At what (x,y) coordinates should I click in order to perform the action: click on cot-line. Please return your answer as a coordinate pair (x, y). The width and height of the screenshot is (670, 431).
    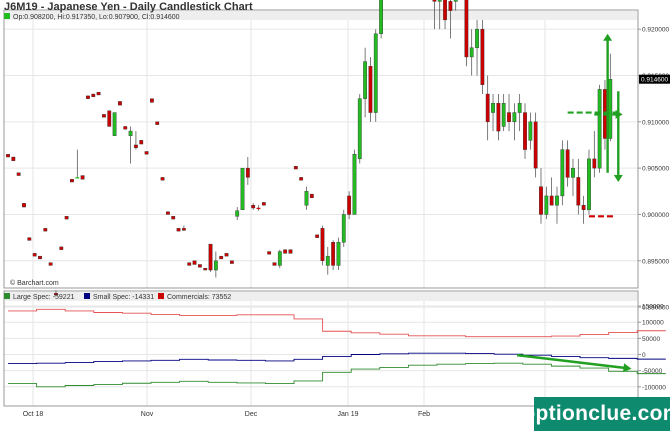
    Looking at the image, I should click on (337, 323).